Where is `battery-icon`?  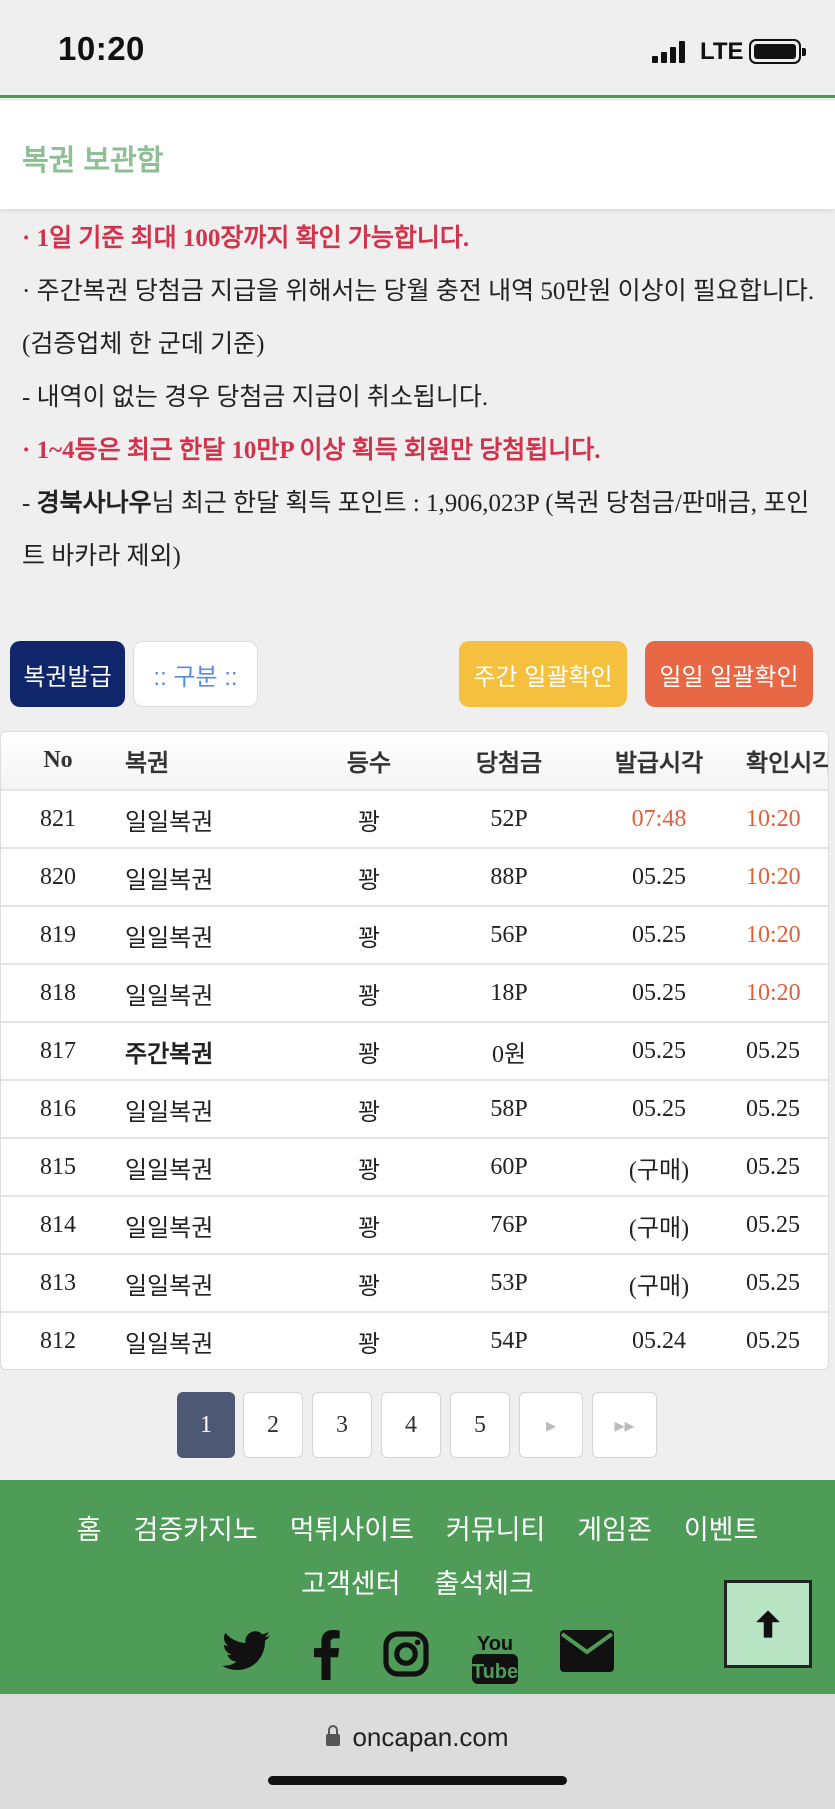
battery-icon is located at coordinates (777, 51).